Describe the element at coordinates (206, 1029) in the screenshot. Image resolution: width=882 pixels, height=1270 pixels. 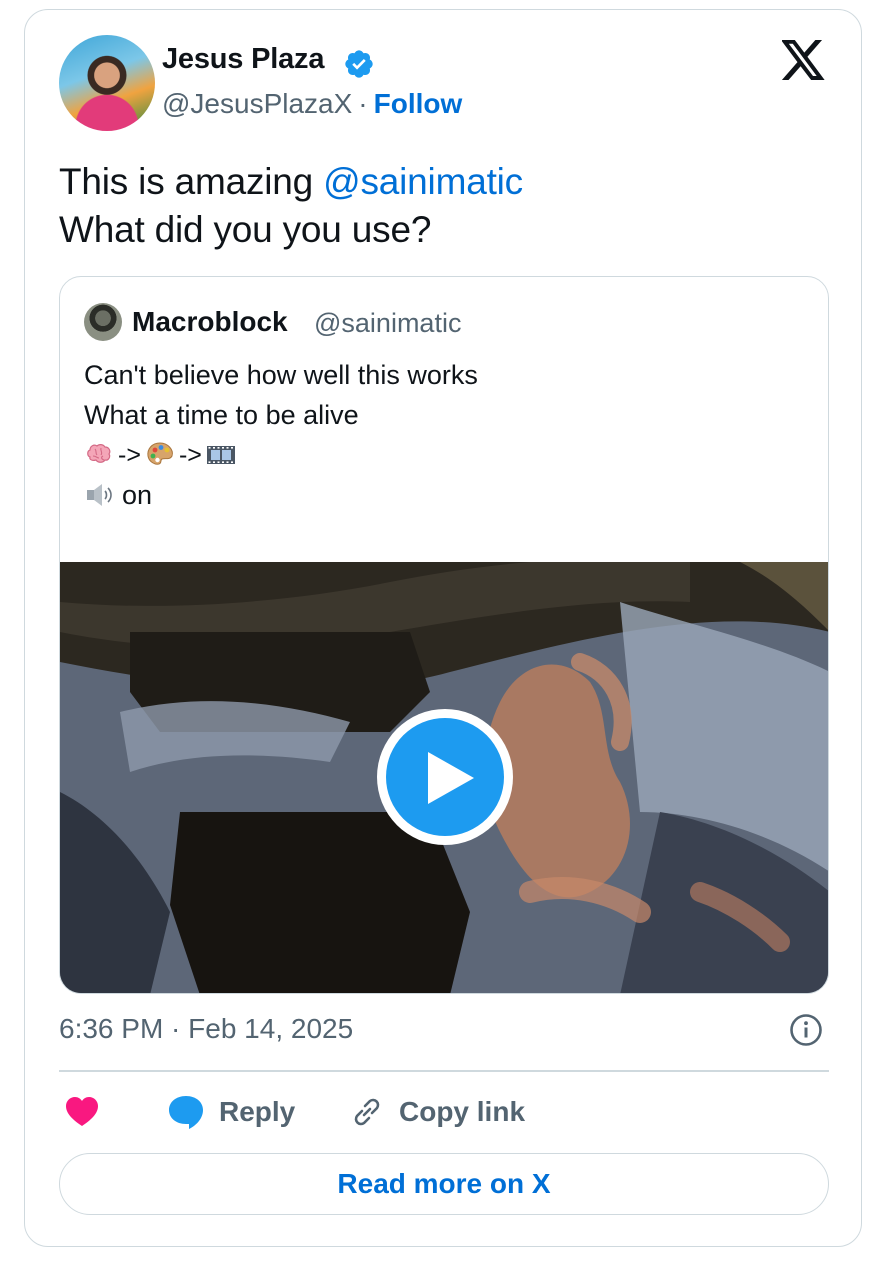
I see `tweet-timestamp: 6:36 PM · Feb 14, 2025` at that location.